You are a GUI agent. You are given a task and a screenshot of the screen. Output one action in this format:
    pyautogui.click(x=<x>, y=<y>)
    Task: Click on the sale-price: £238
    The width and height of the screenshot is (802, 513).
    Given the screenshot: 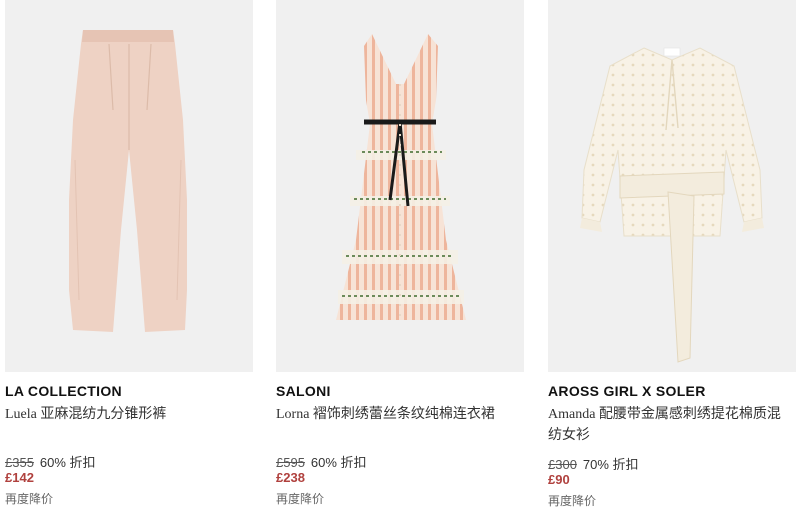 What is the action you would take?
    pyautogui.click(x=290, y=477)
    